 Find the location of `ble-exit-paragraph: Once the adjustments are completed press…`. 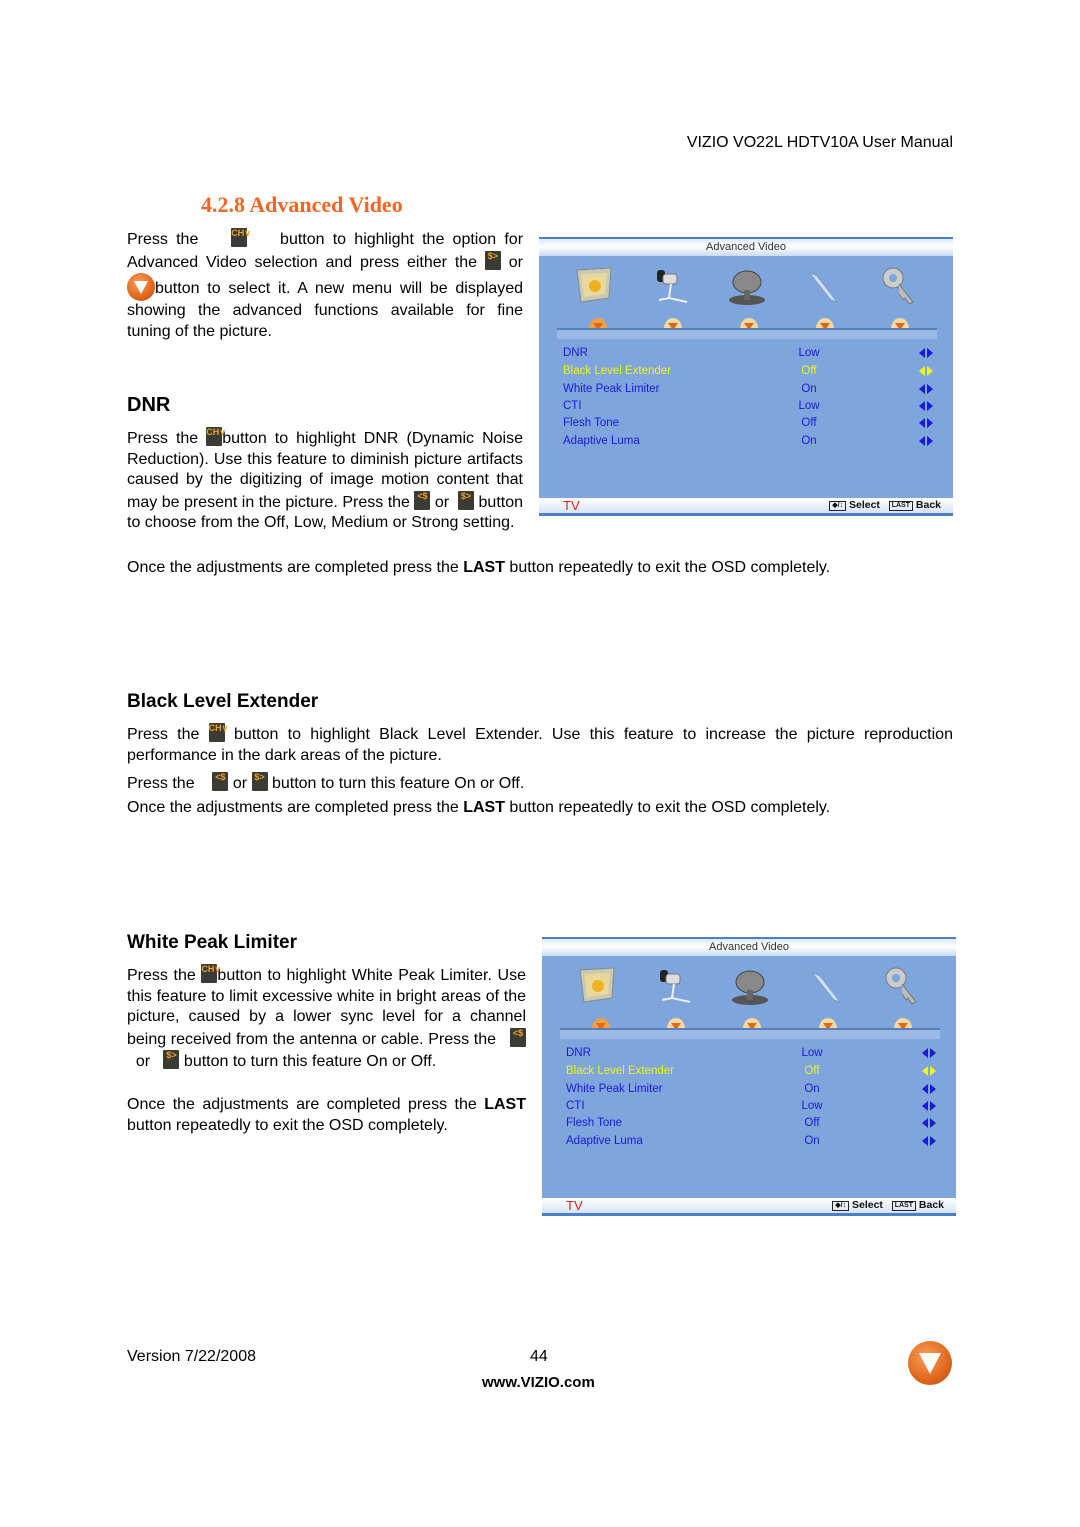

ble-exit-paragraph: Once the adjustments are completed press… is located at coordinates (479, 807).